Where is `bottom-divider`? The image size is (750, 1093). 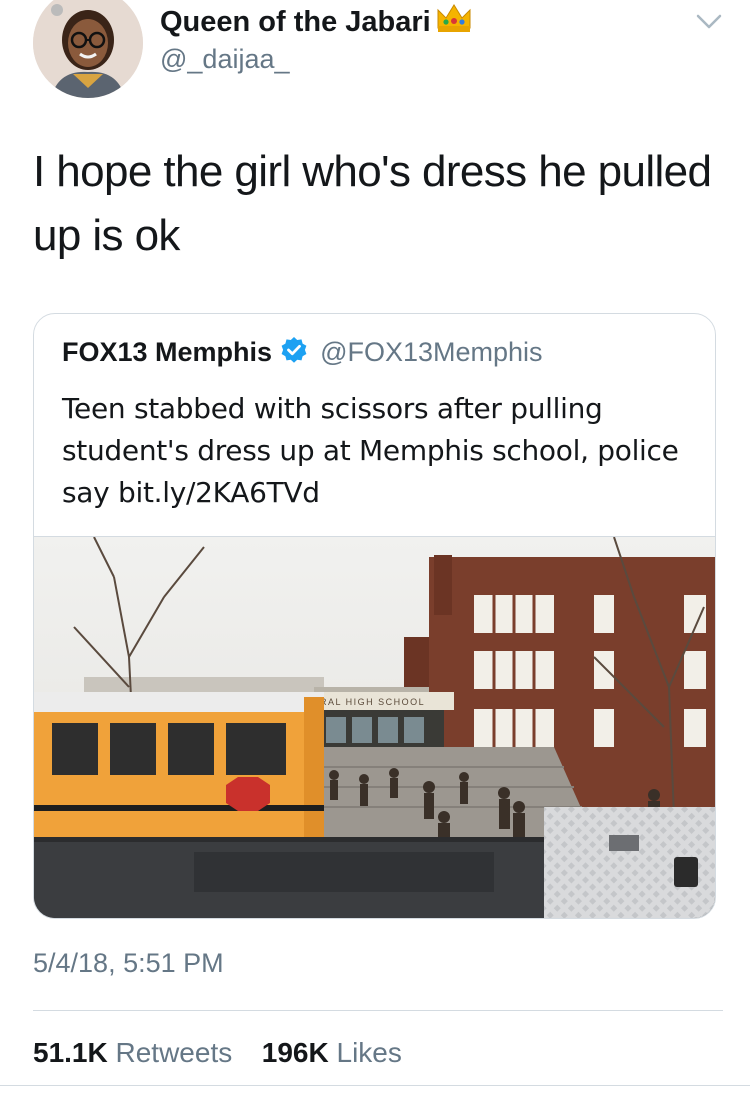
bottom-divider is located at coordinates (375, 1085).